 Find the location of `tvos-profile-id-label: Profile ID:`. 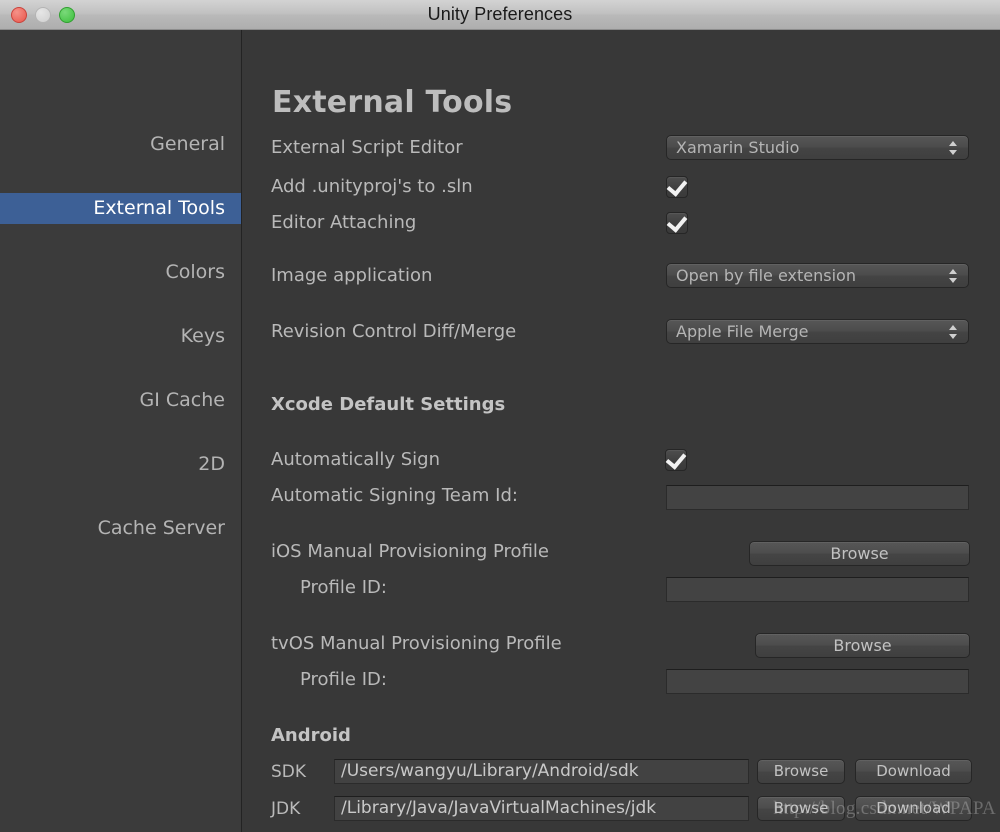

tvos-profile-id-label: Profile ID: is located at coordinates (343, 679).